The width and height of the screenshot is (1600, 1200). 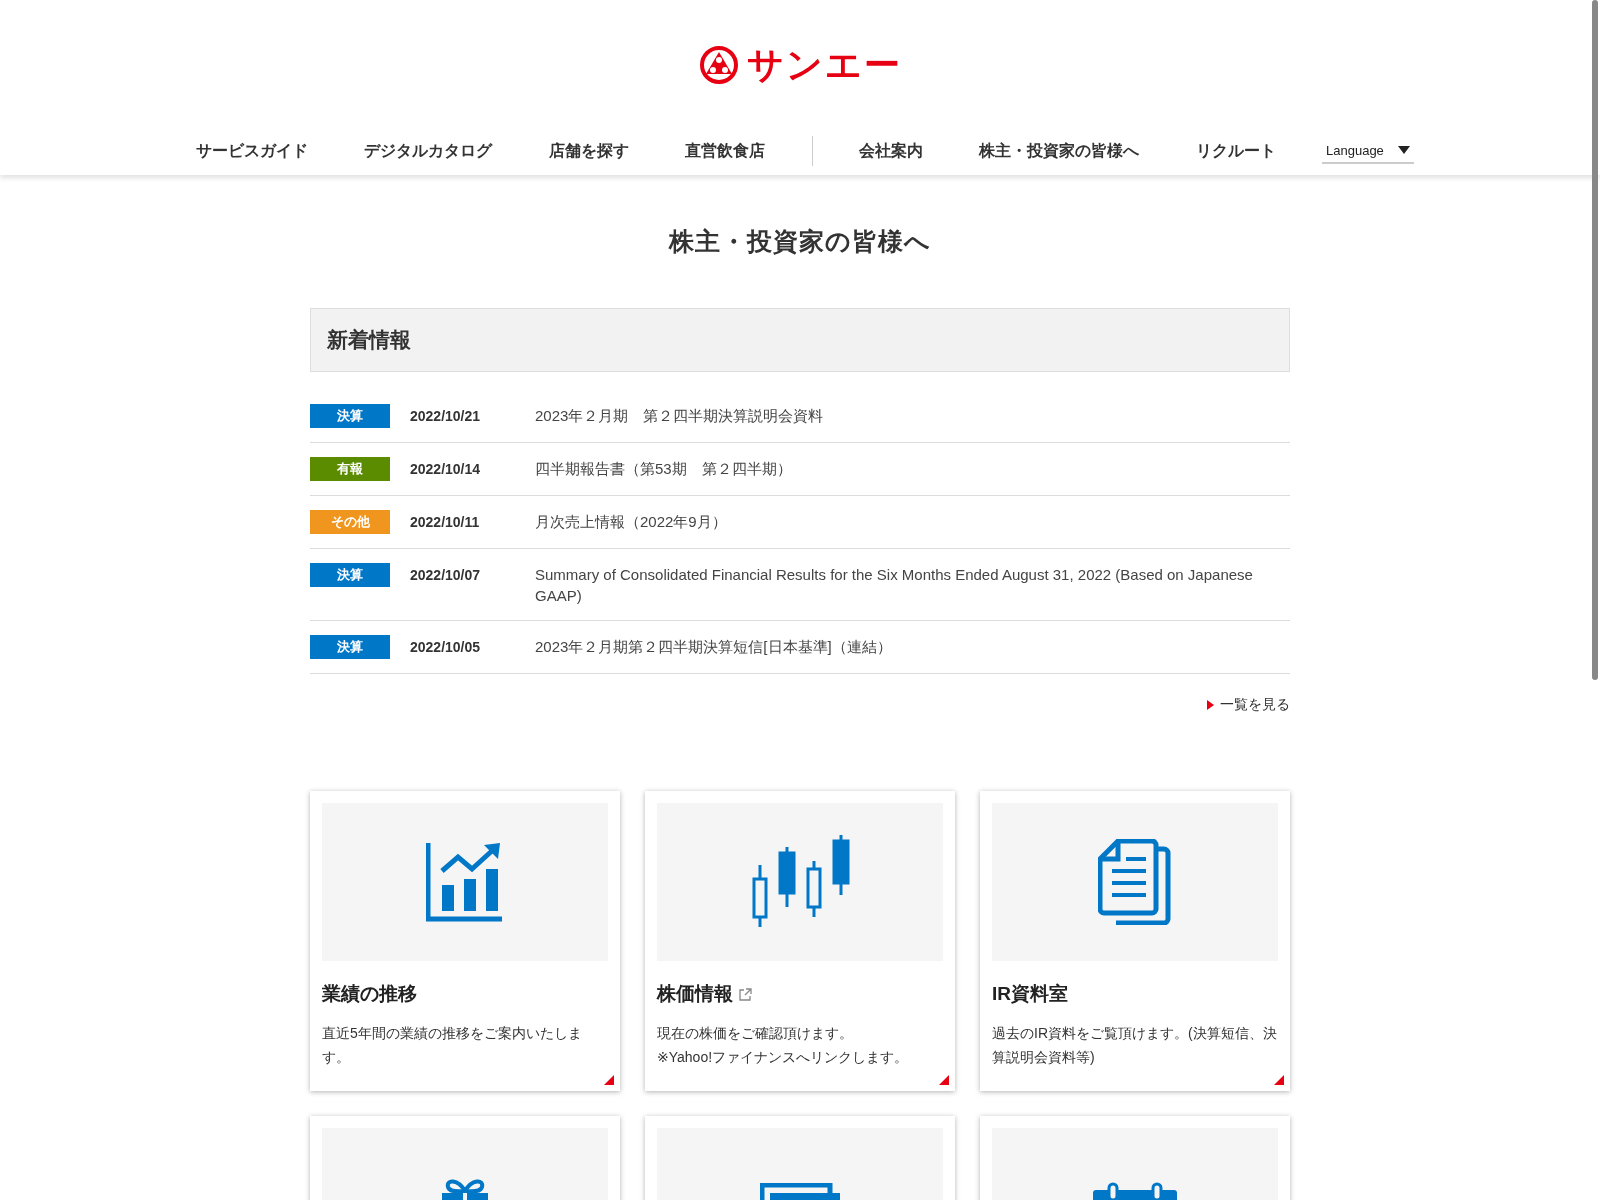 I want to click on news-date: 2022/10/21, so click(x=445, y=416).